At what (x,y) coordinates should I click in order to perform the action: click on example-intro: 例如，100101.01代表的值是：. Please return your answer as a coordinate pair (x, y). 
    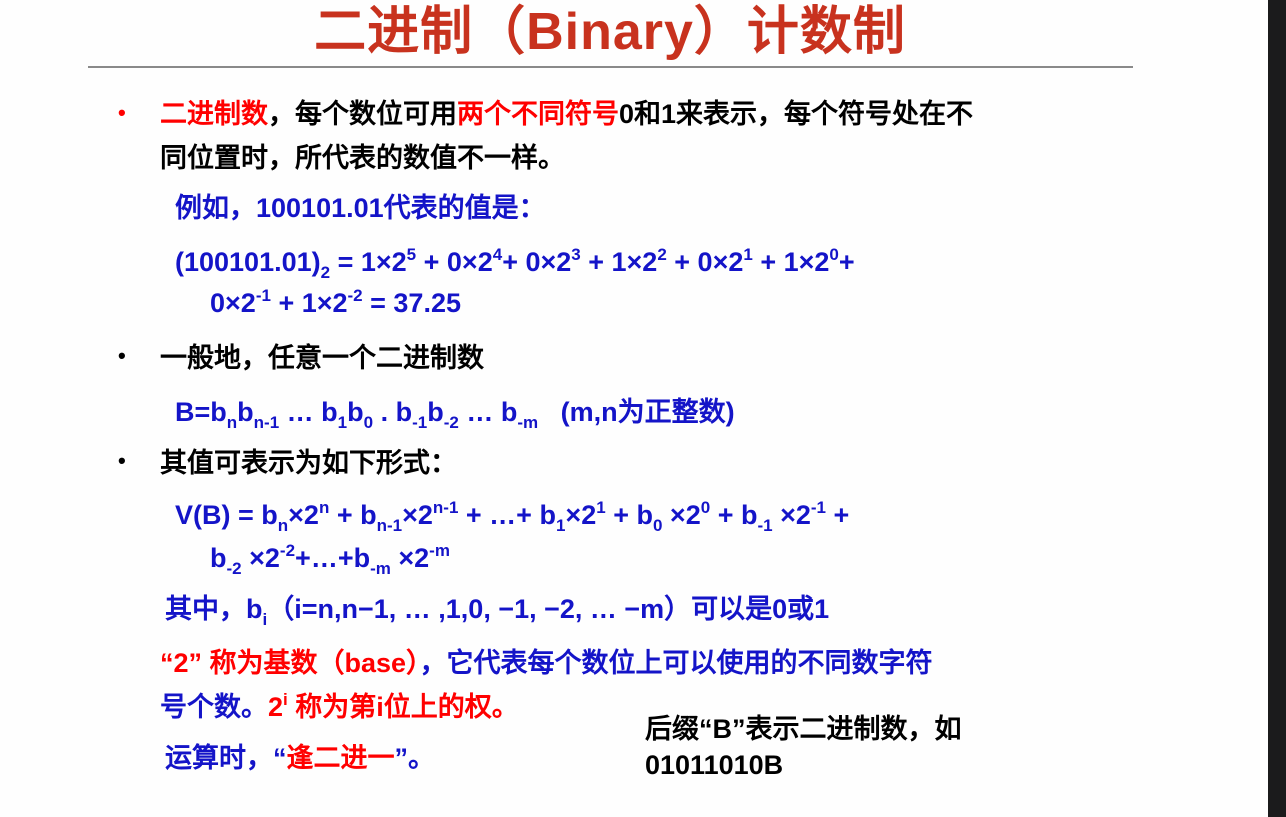
    Looking at the image, I should click on (360, 208).